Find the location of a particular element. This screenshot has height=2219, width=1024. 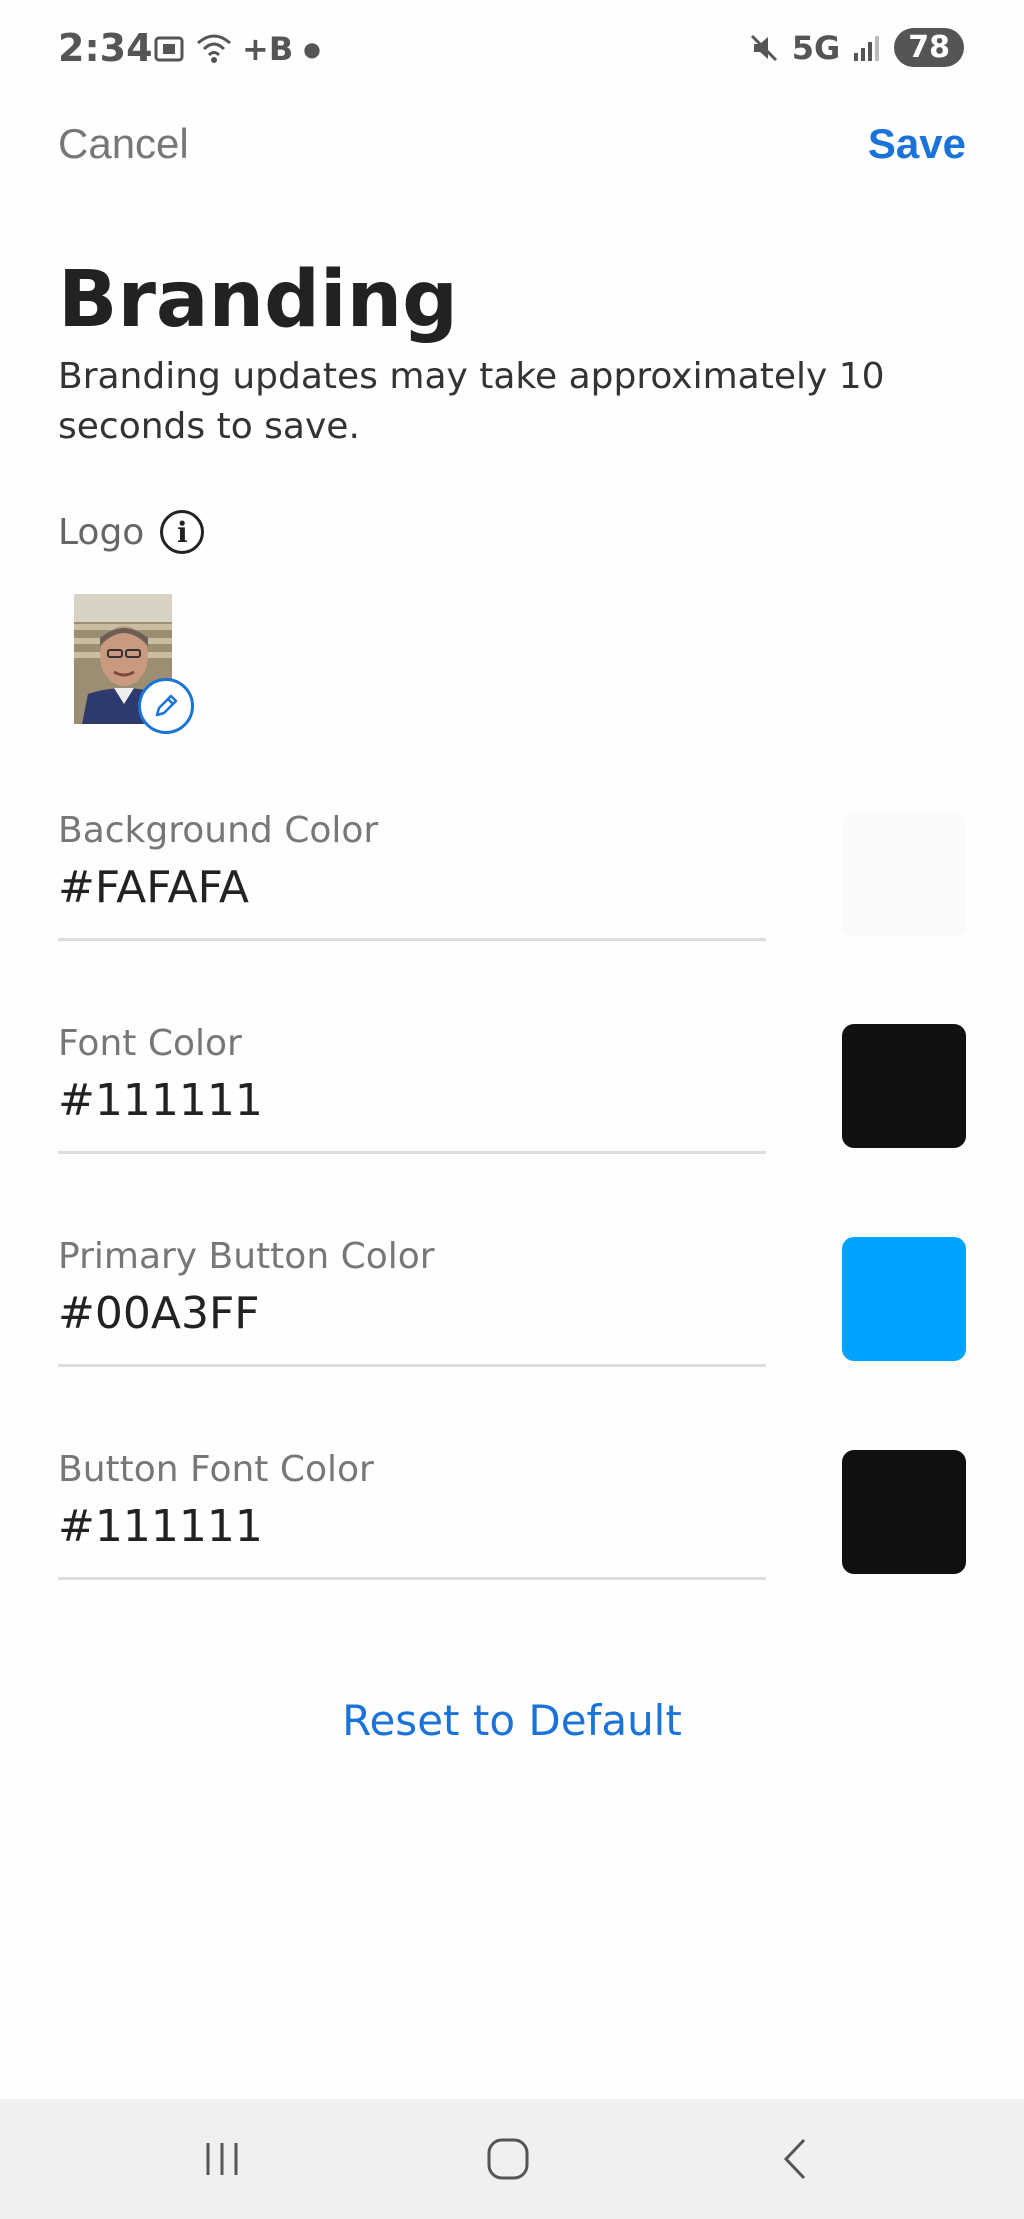

top-bar: Cancel Save is located at coordinates (512, 150).